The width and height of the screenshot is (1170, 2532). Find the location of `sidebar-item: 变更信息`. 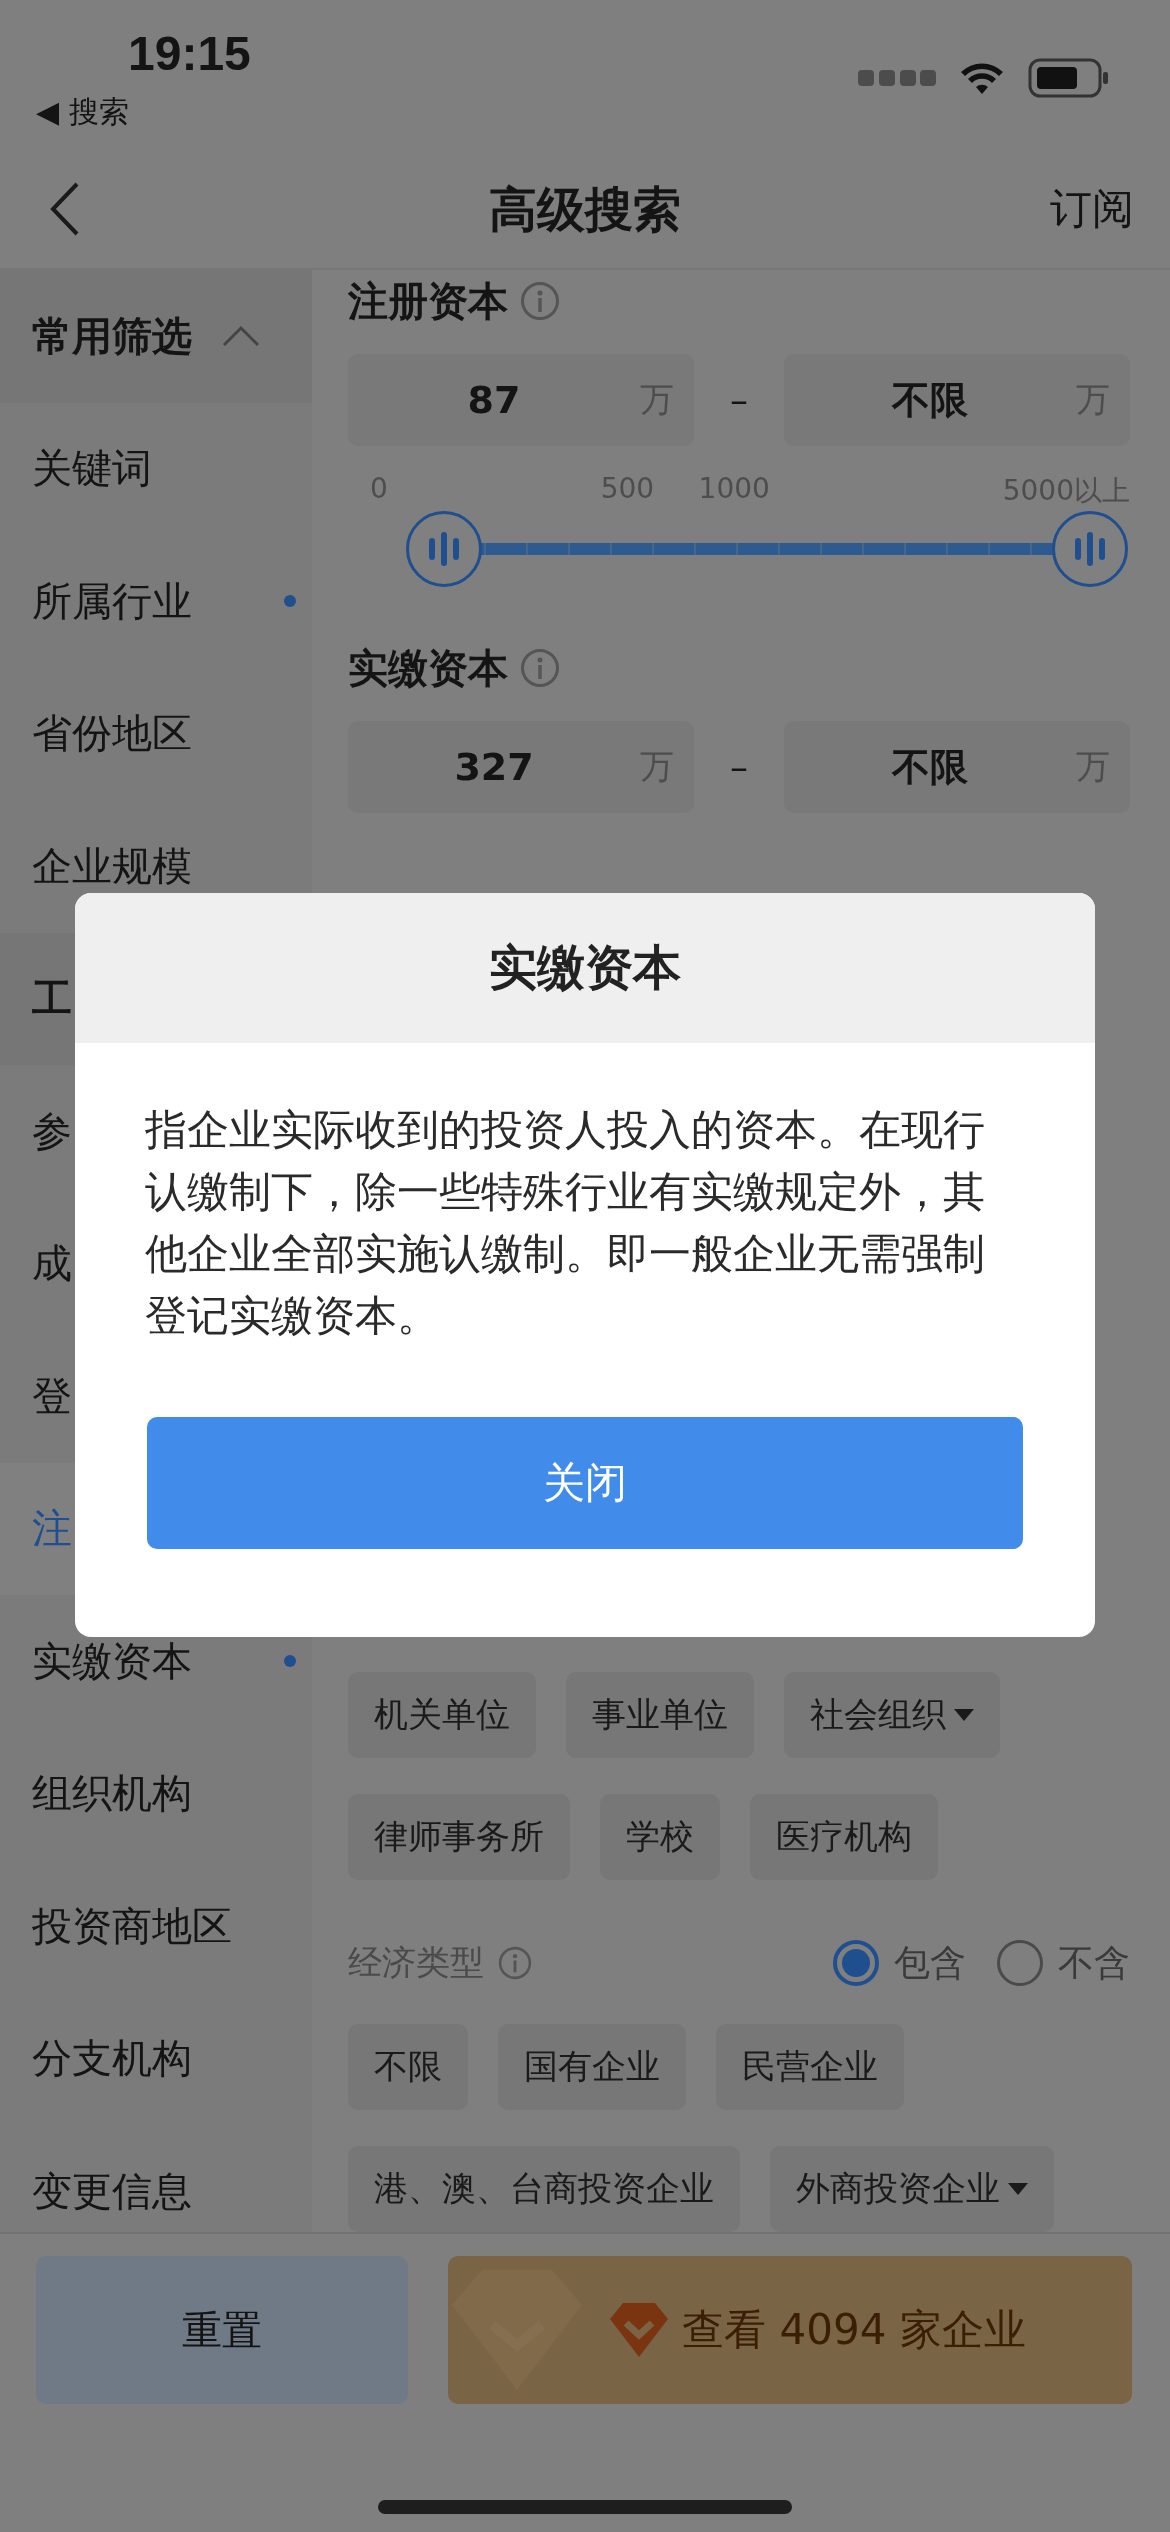

sidebar-item: 变更信息 is located at coordinates (156, 2178).